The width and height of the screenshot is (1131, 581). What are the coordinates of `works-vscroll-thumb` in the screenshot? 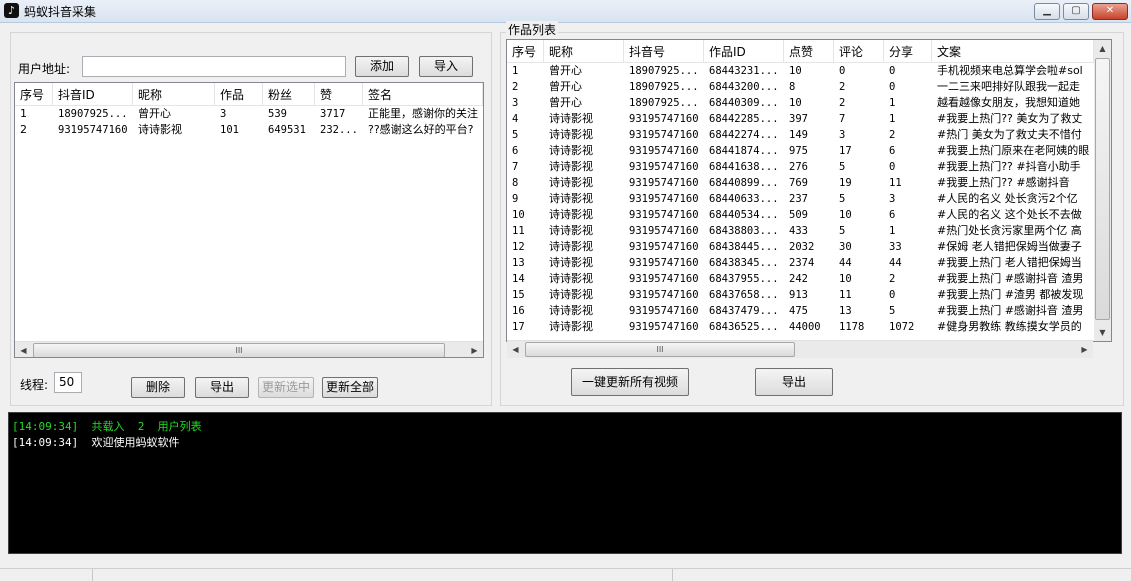 It's located at (1102, 189).